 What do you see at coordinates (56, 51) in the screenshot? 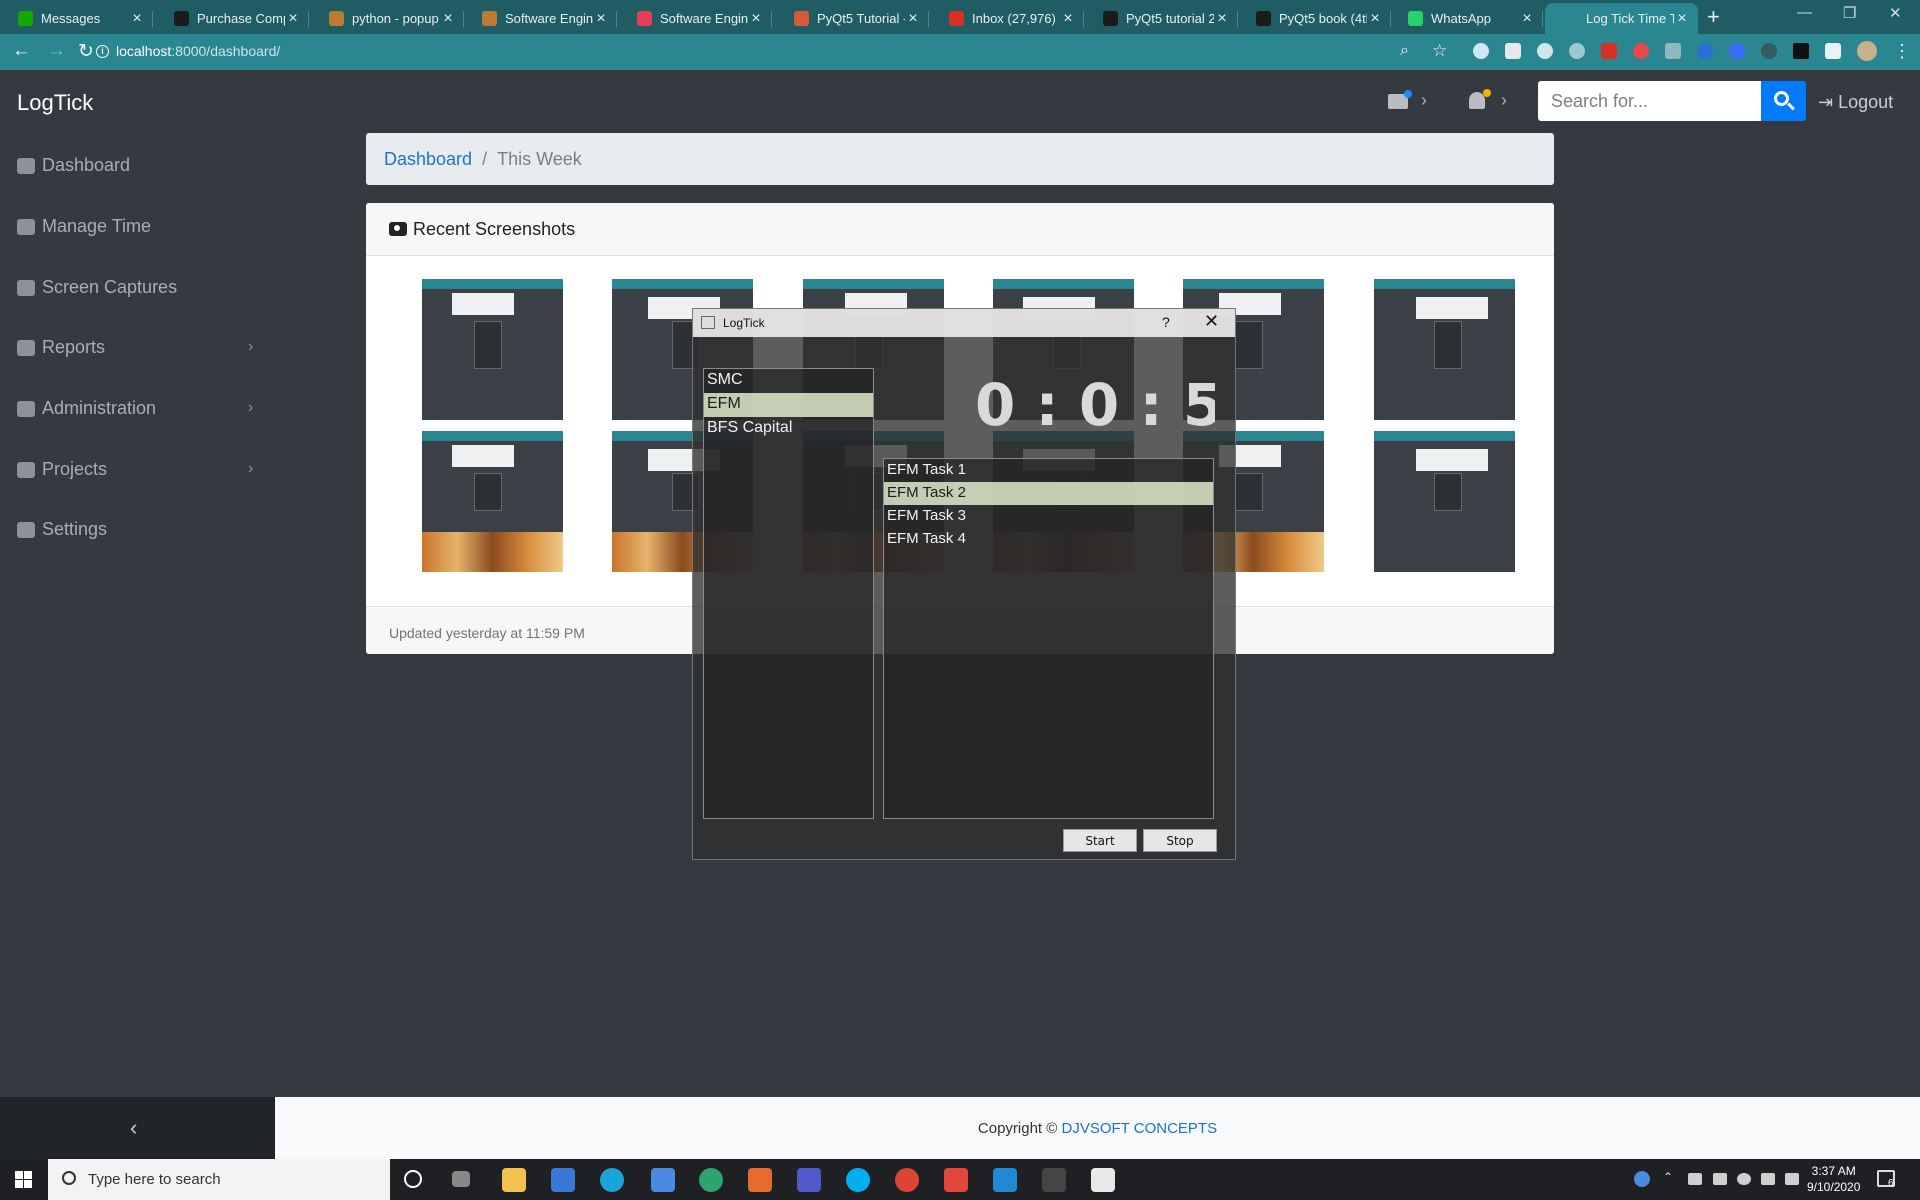
I see `forward-icon: →` at bounding box center [56, 51].